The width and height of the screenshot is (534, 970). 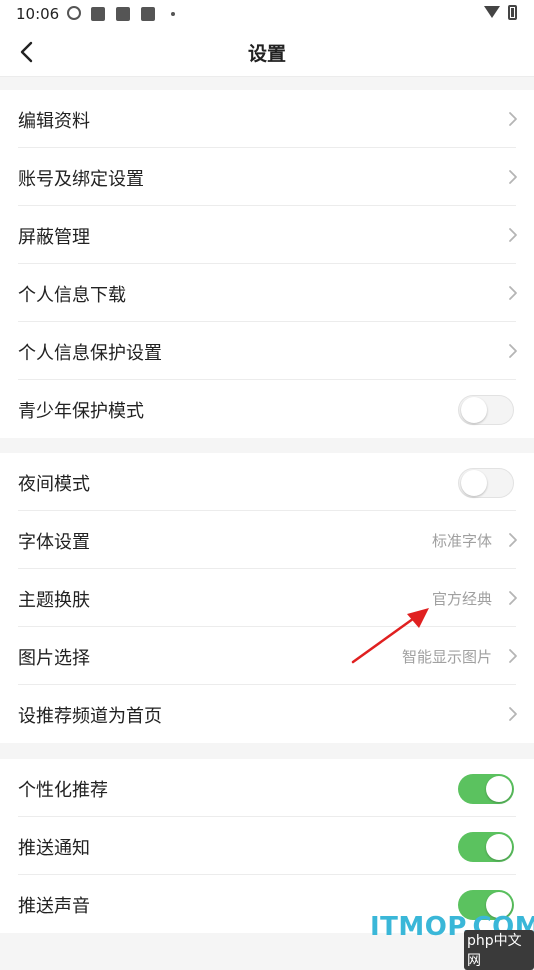 I want to click on aperture-icon, so click(x=74, y=13).